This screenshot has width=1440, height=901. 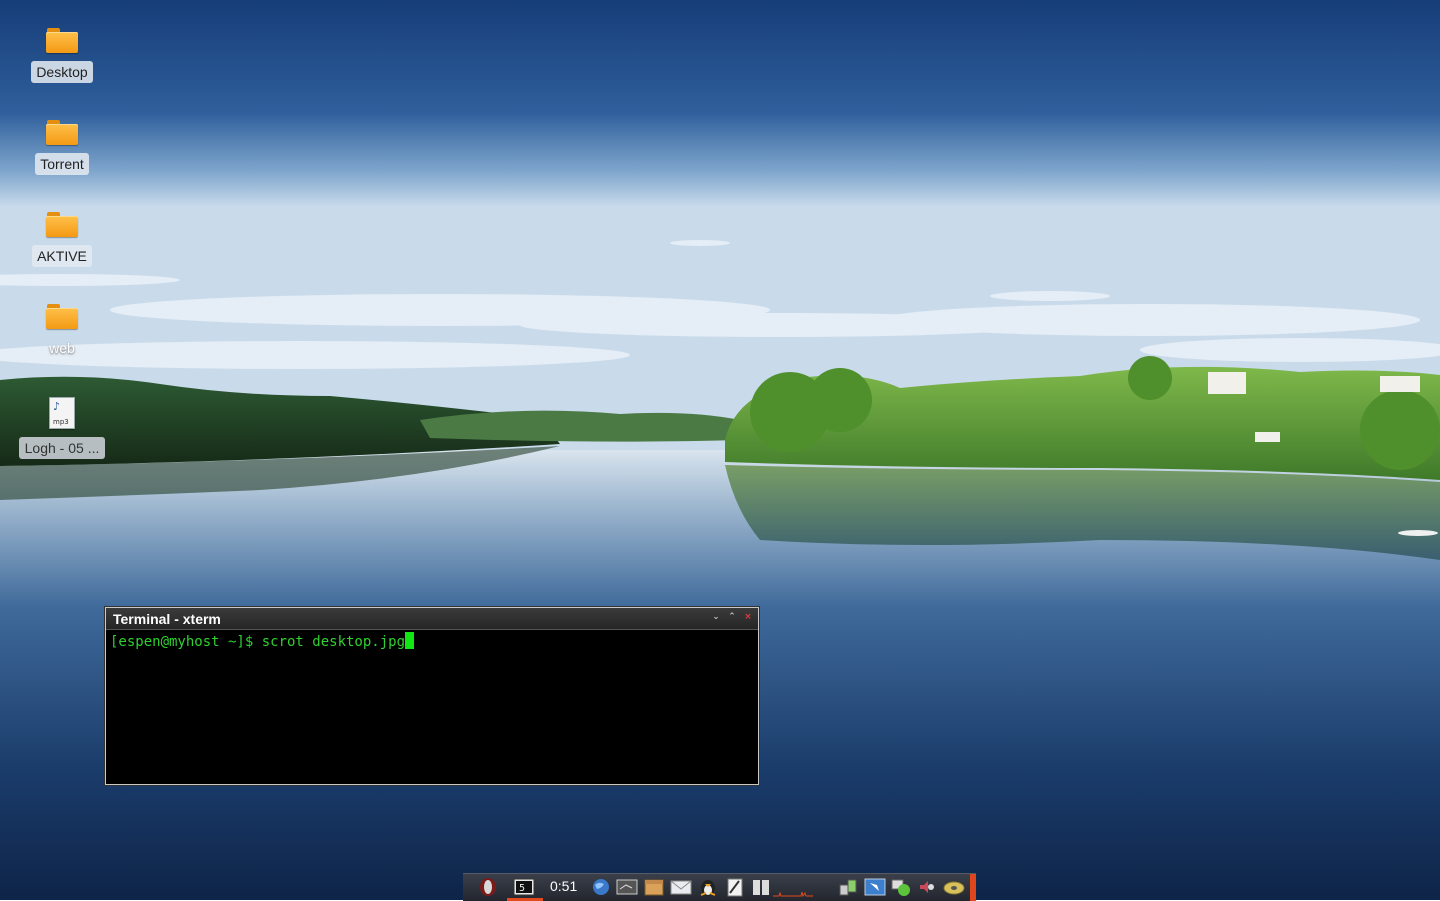 I want to click on desktop-icon-label: web, so click(x=62, y=348).